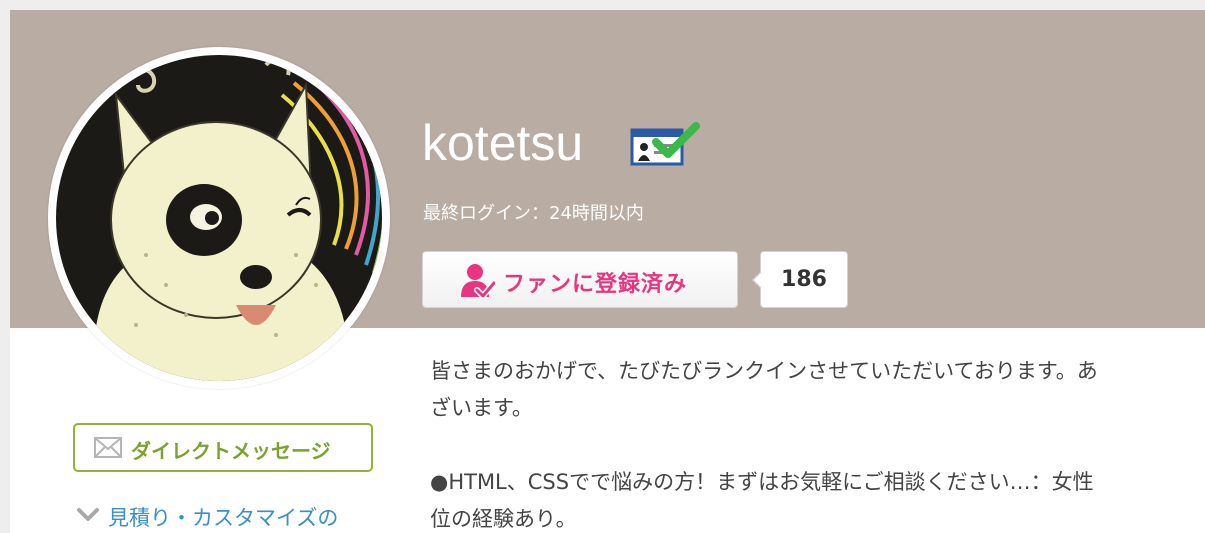 This screenshot has width=1205, height=533. Describe the element at coordinates (764, 371) in the screenshot. I see `bio-line: 皆さまのおかげで、たびたびランクインさせていただいております。あ` at that location.